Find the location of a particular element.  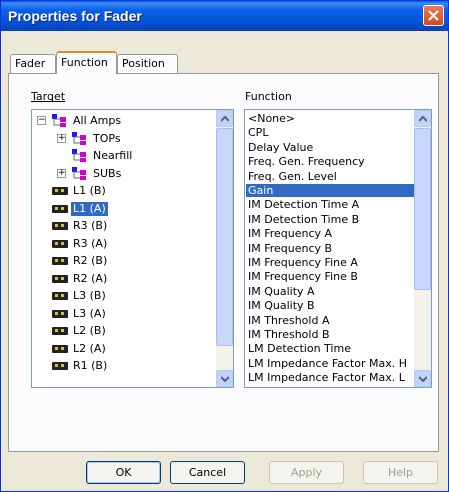

ok-button: OK is located at coordinates (123, 472).